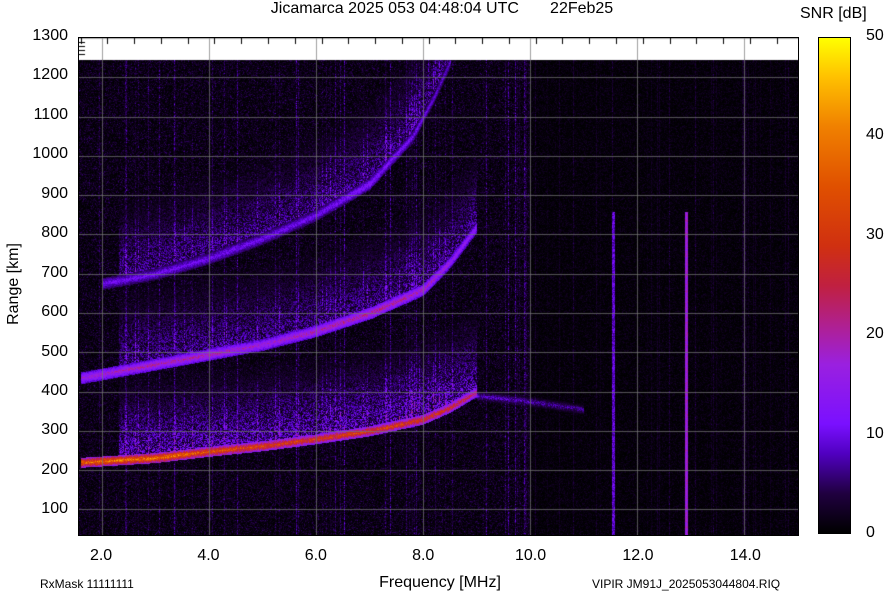  What do you see at coordinates (54, 469) in the screenshot?
I see `y-tick-label: 200` at bounding box center [54, 469].